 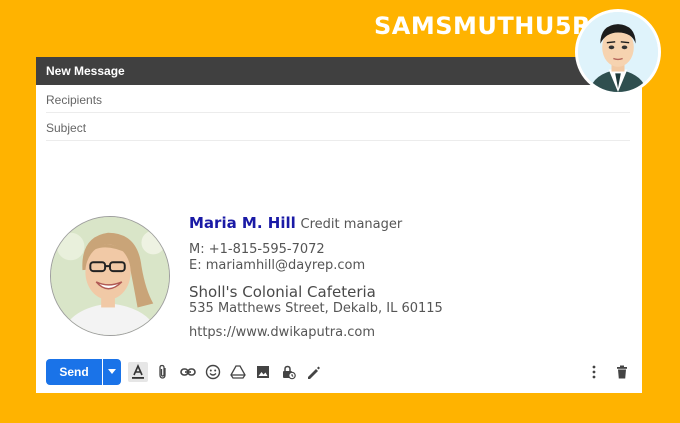 What do you see at coordinates (213, 372) in the screenshot?
I see `emoji-icon` at bounding box center [213, 372].